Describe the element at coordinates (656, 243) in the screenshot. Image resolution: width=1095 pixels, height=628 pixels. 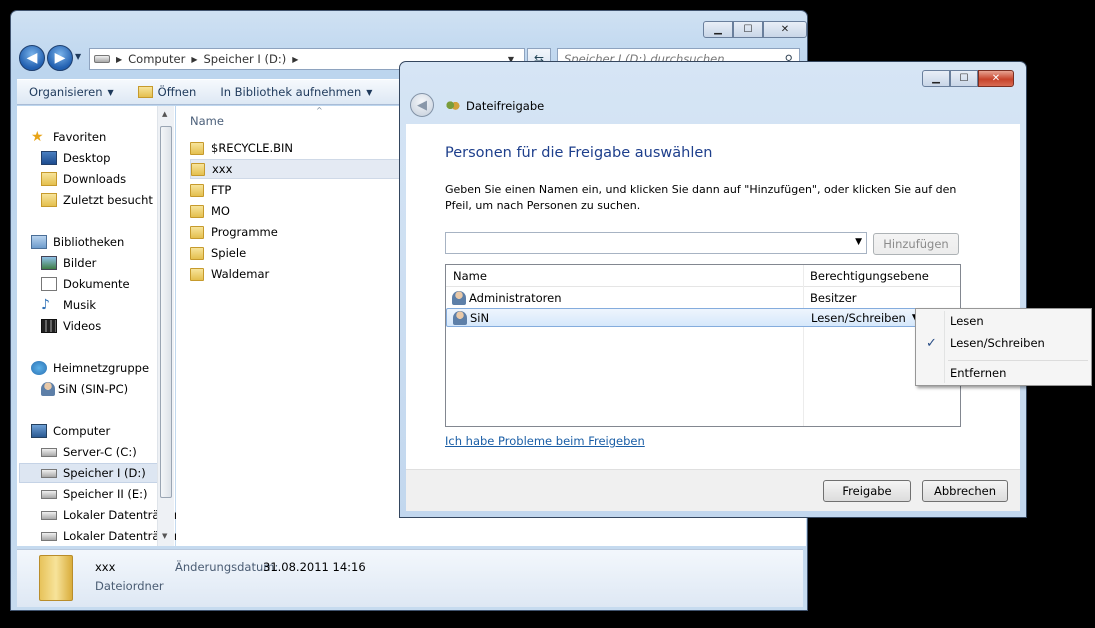
I see `person-name-combobox: ▼` at that location.